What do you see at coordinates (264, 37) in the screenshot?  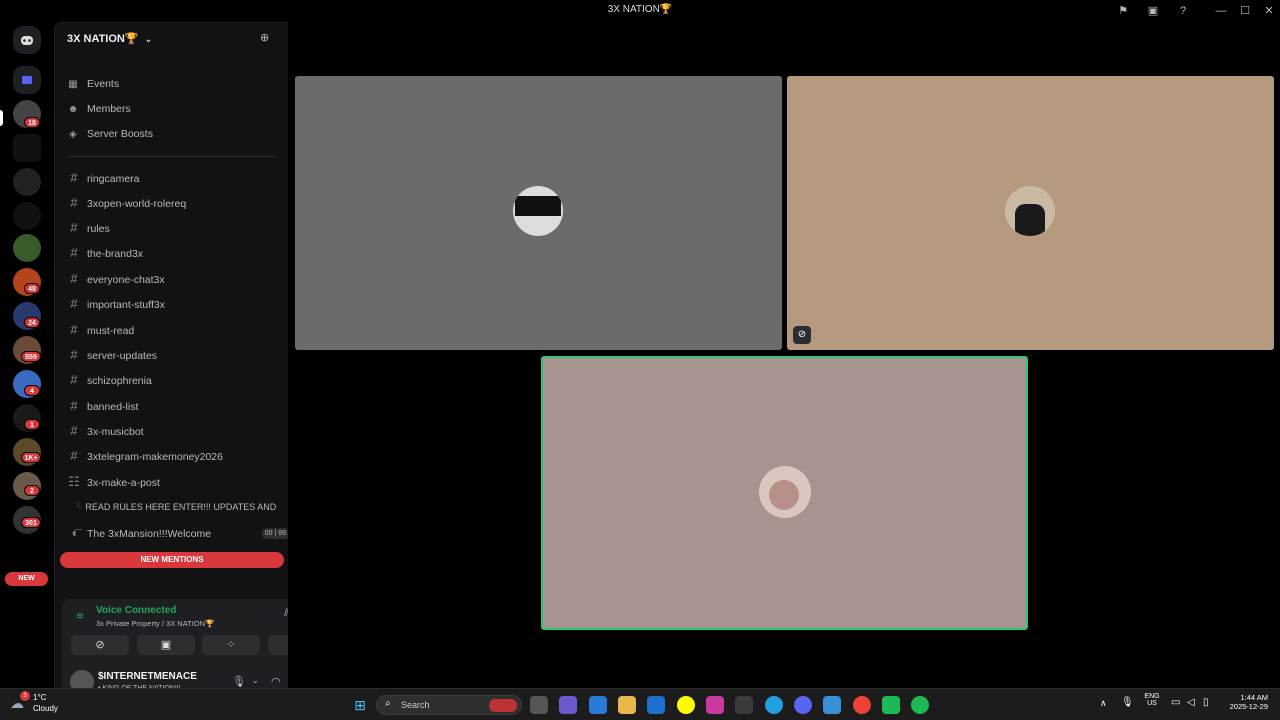 I see `invite-people-icon: ⊕` at bounding box center [264, 37].